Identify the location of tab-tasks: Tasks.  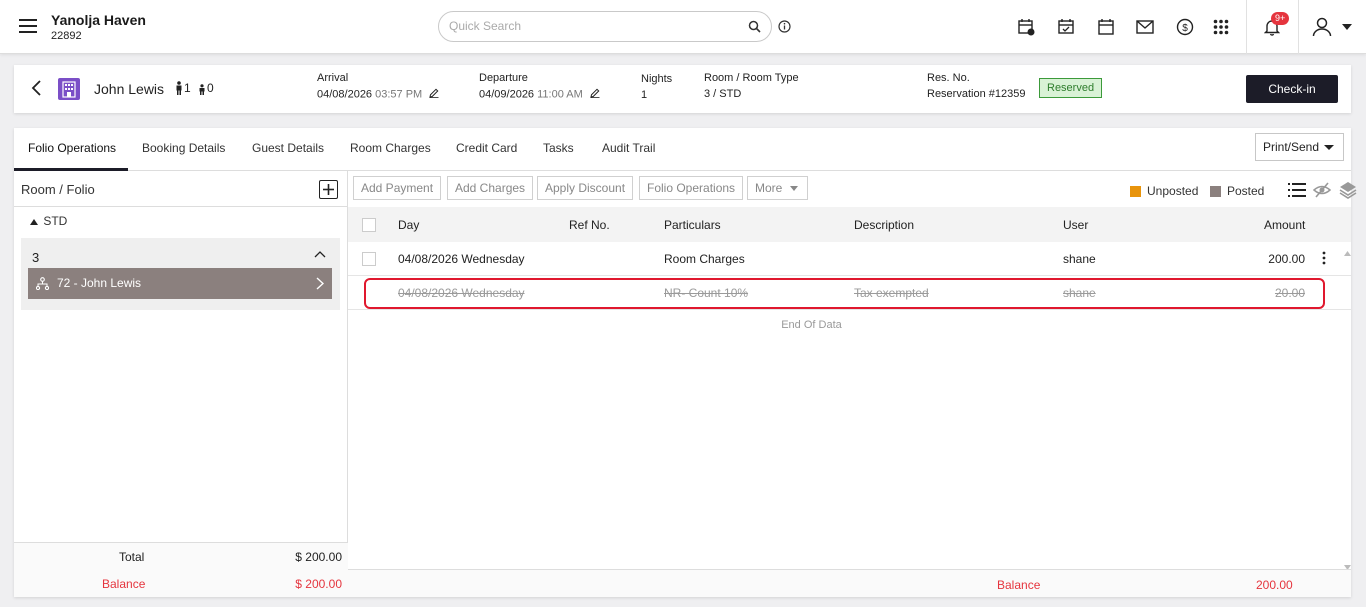
(558, 148).